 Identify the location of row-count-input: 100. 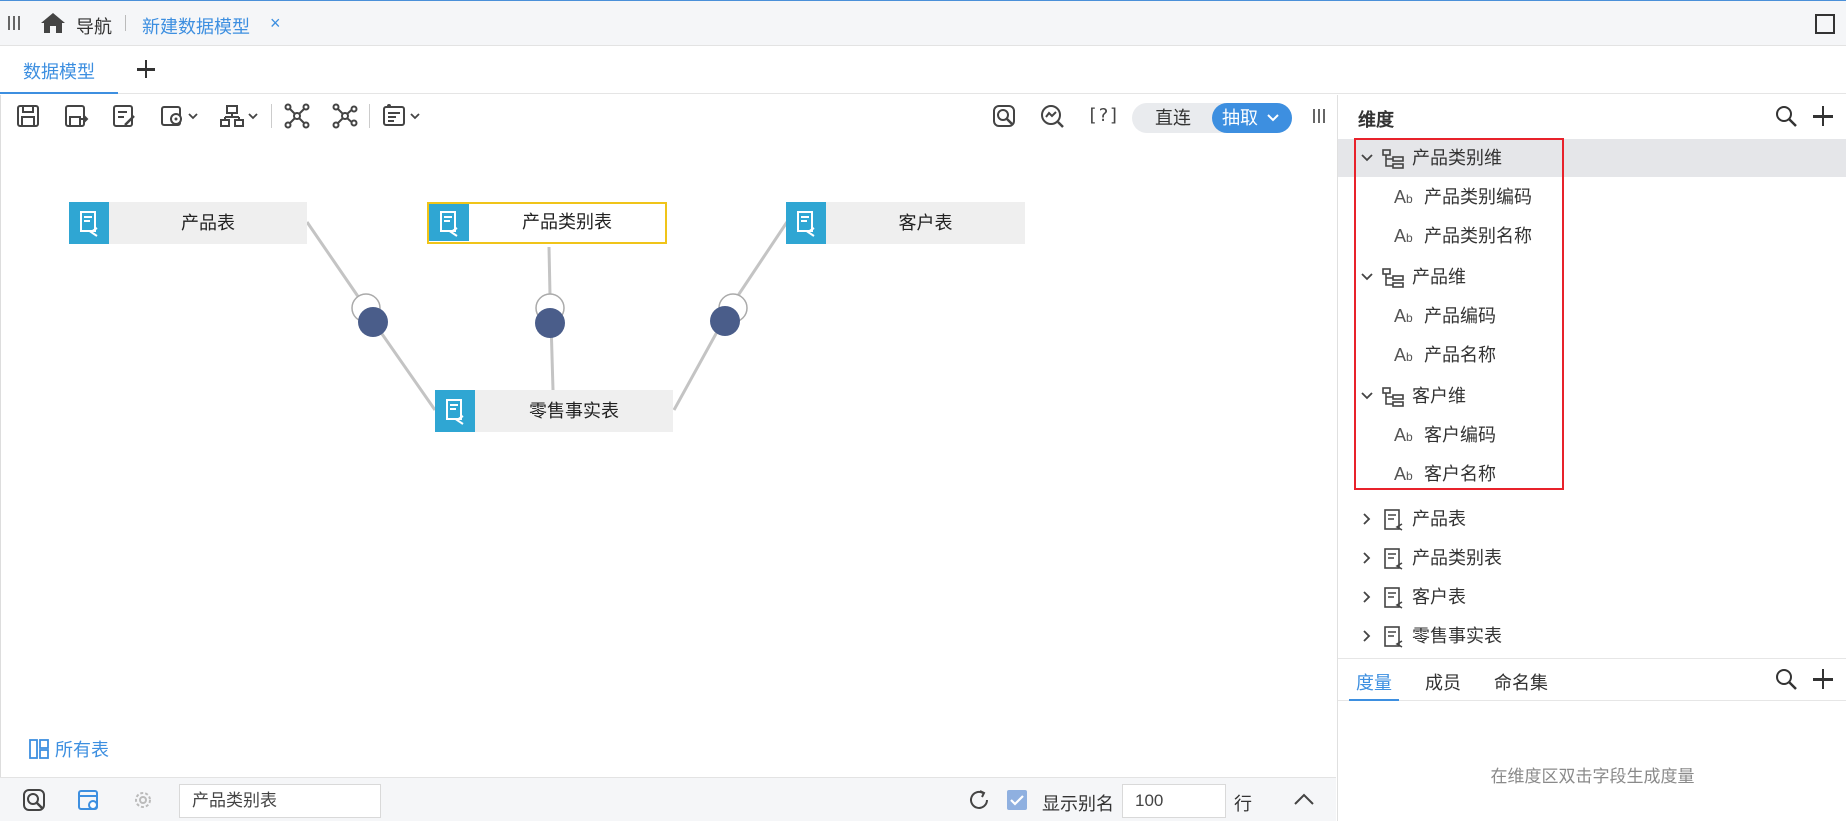
(1174, 801).